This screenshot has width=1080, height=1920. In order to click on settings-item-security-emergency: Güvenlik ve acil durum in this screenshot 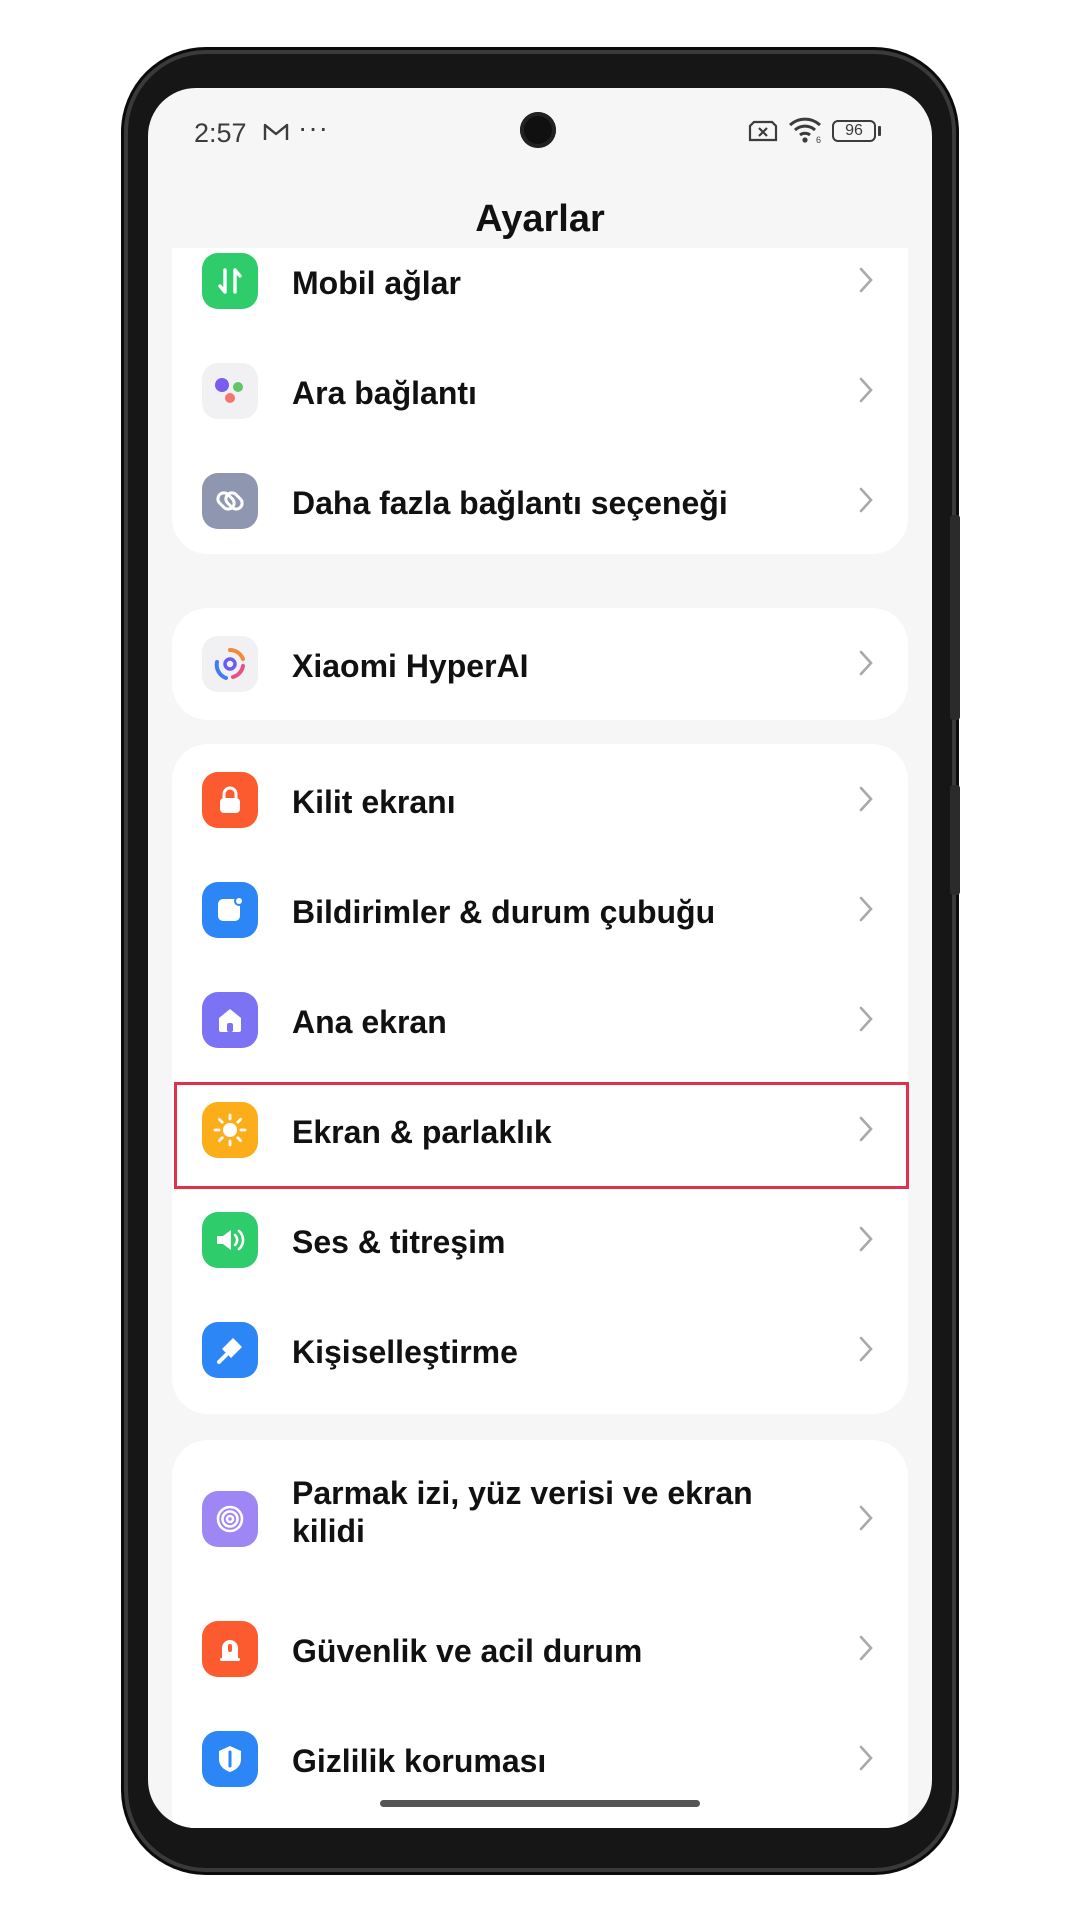, I will do `click(540, 1649)`.